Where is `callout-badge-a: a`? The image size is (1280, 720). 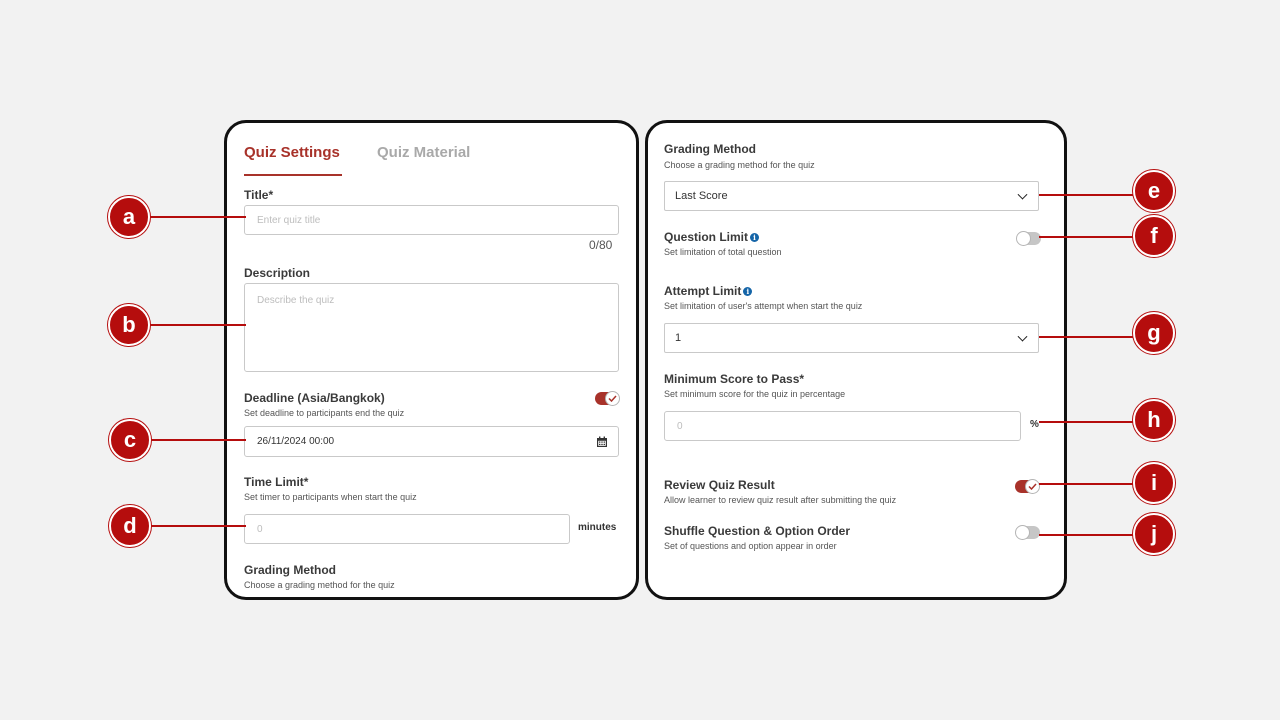 callout-badge-a: a is located at coordinates (129, 217).